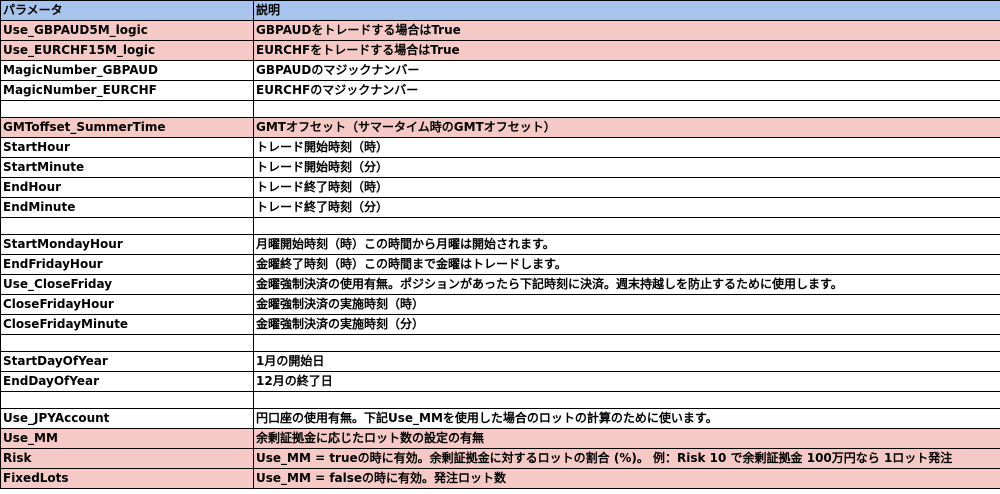 The height and width of the screenshot is (494, 1000). Describe the element at coordinates (626, 438) in the screenshot. I see `parameter-description-cell: 余剰証拠金に応じたロット数の設定の有無` at that location.